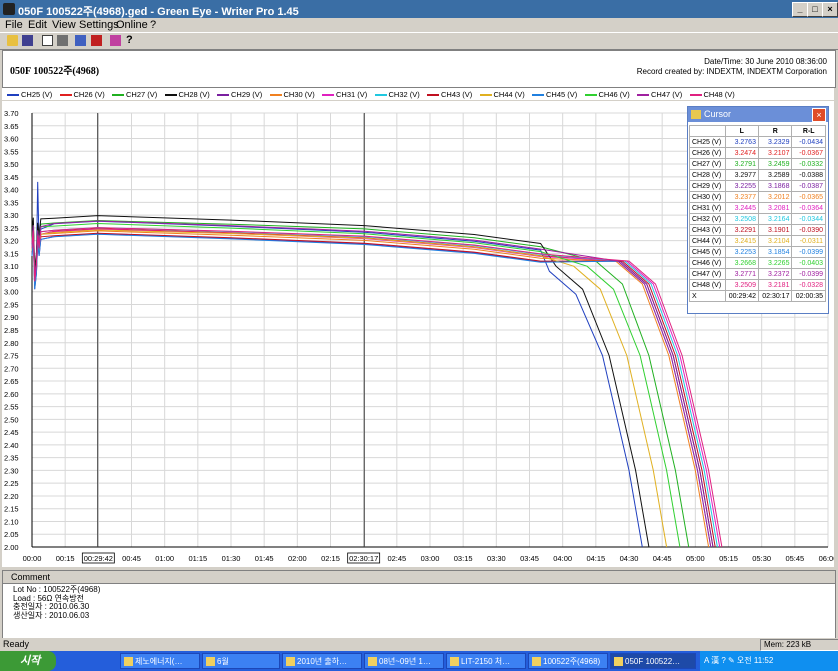 The width and height of the screenshot is (838, 671). Describe the element at coordinates (457, 94) in the screenshot. I see `legend-label: CH43 (V)` at that location.